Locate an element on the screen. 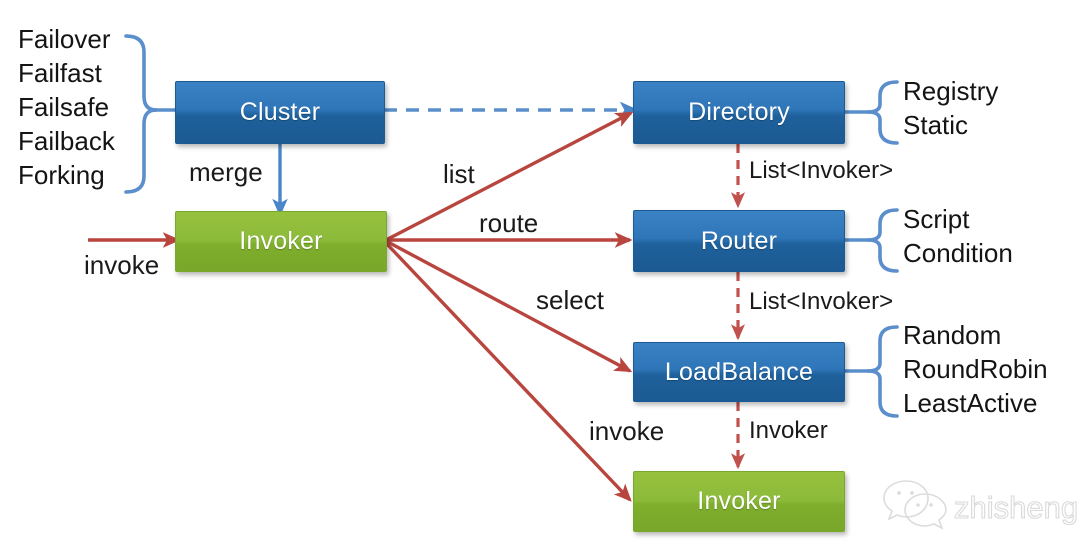 The image size is (1080, 552). node-router: Router is located at coordinates (739, 241).